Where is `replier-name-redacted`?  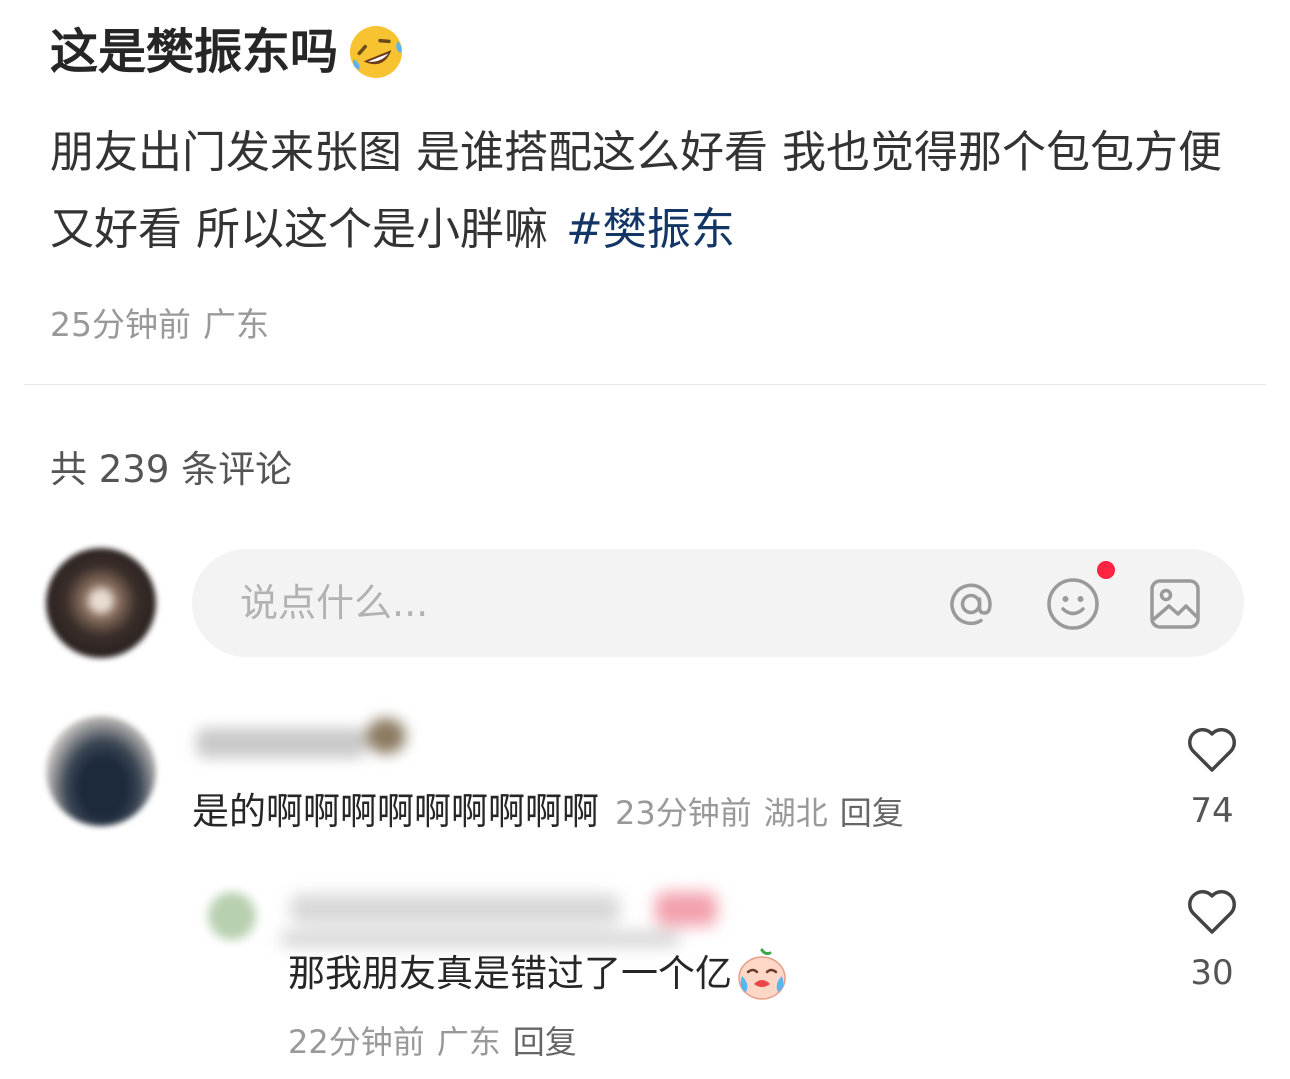 replier-name-redacted is located at coordinates (510, 915).